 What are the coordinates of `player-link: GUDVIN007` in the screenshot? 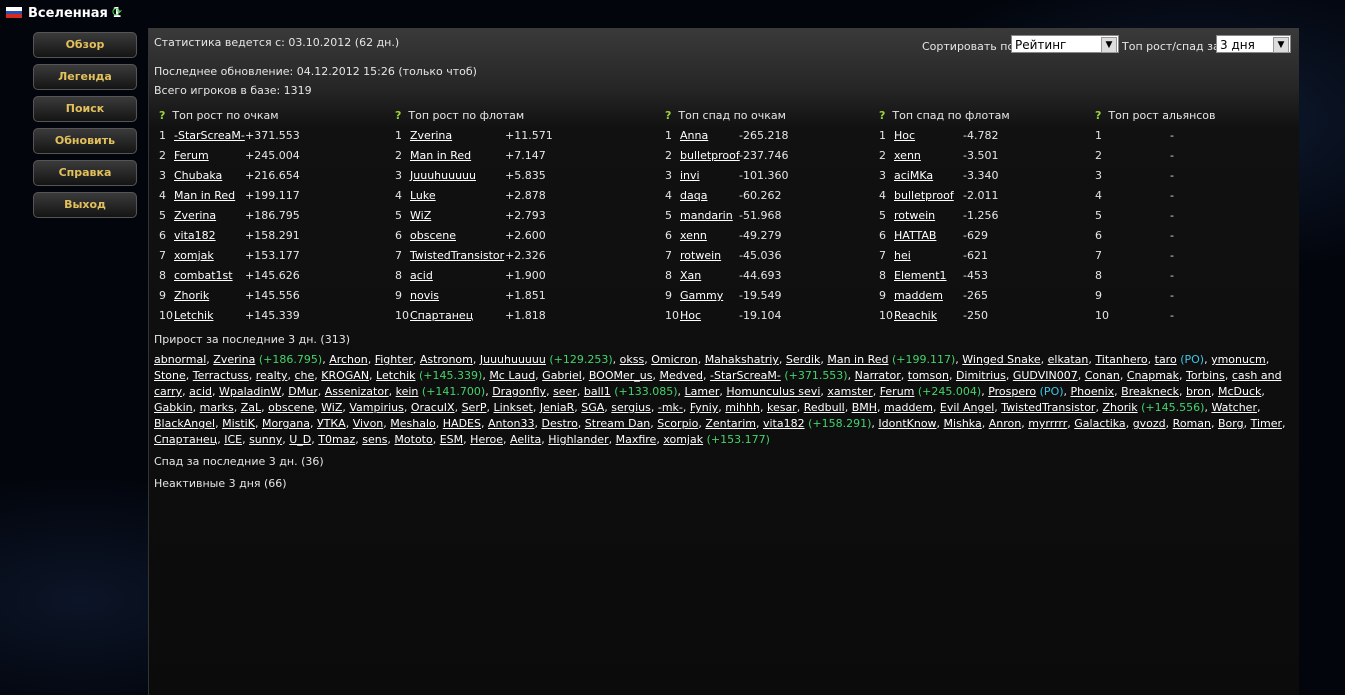 It's located at (1045, 375).